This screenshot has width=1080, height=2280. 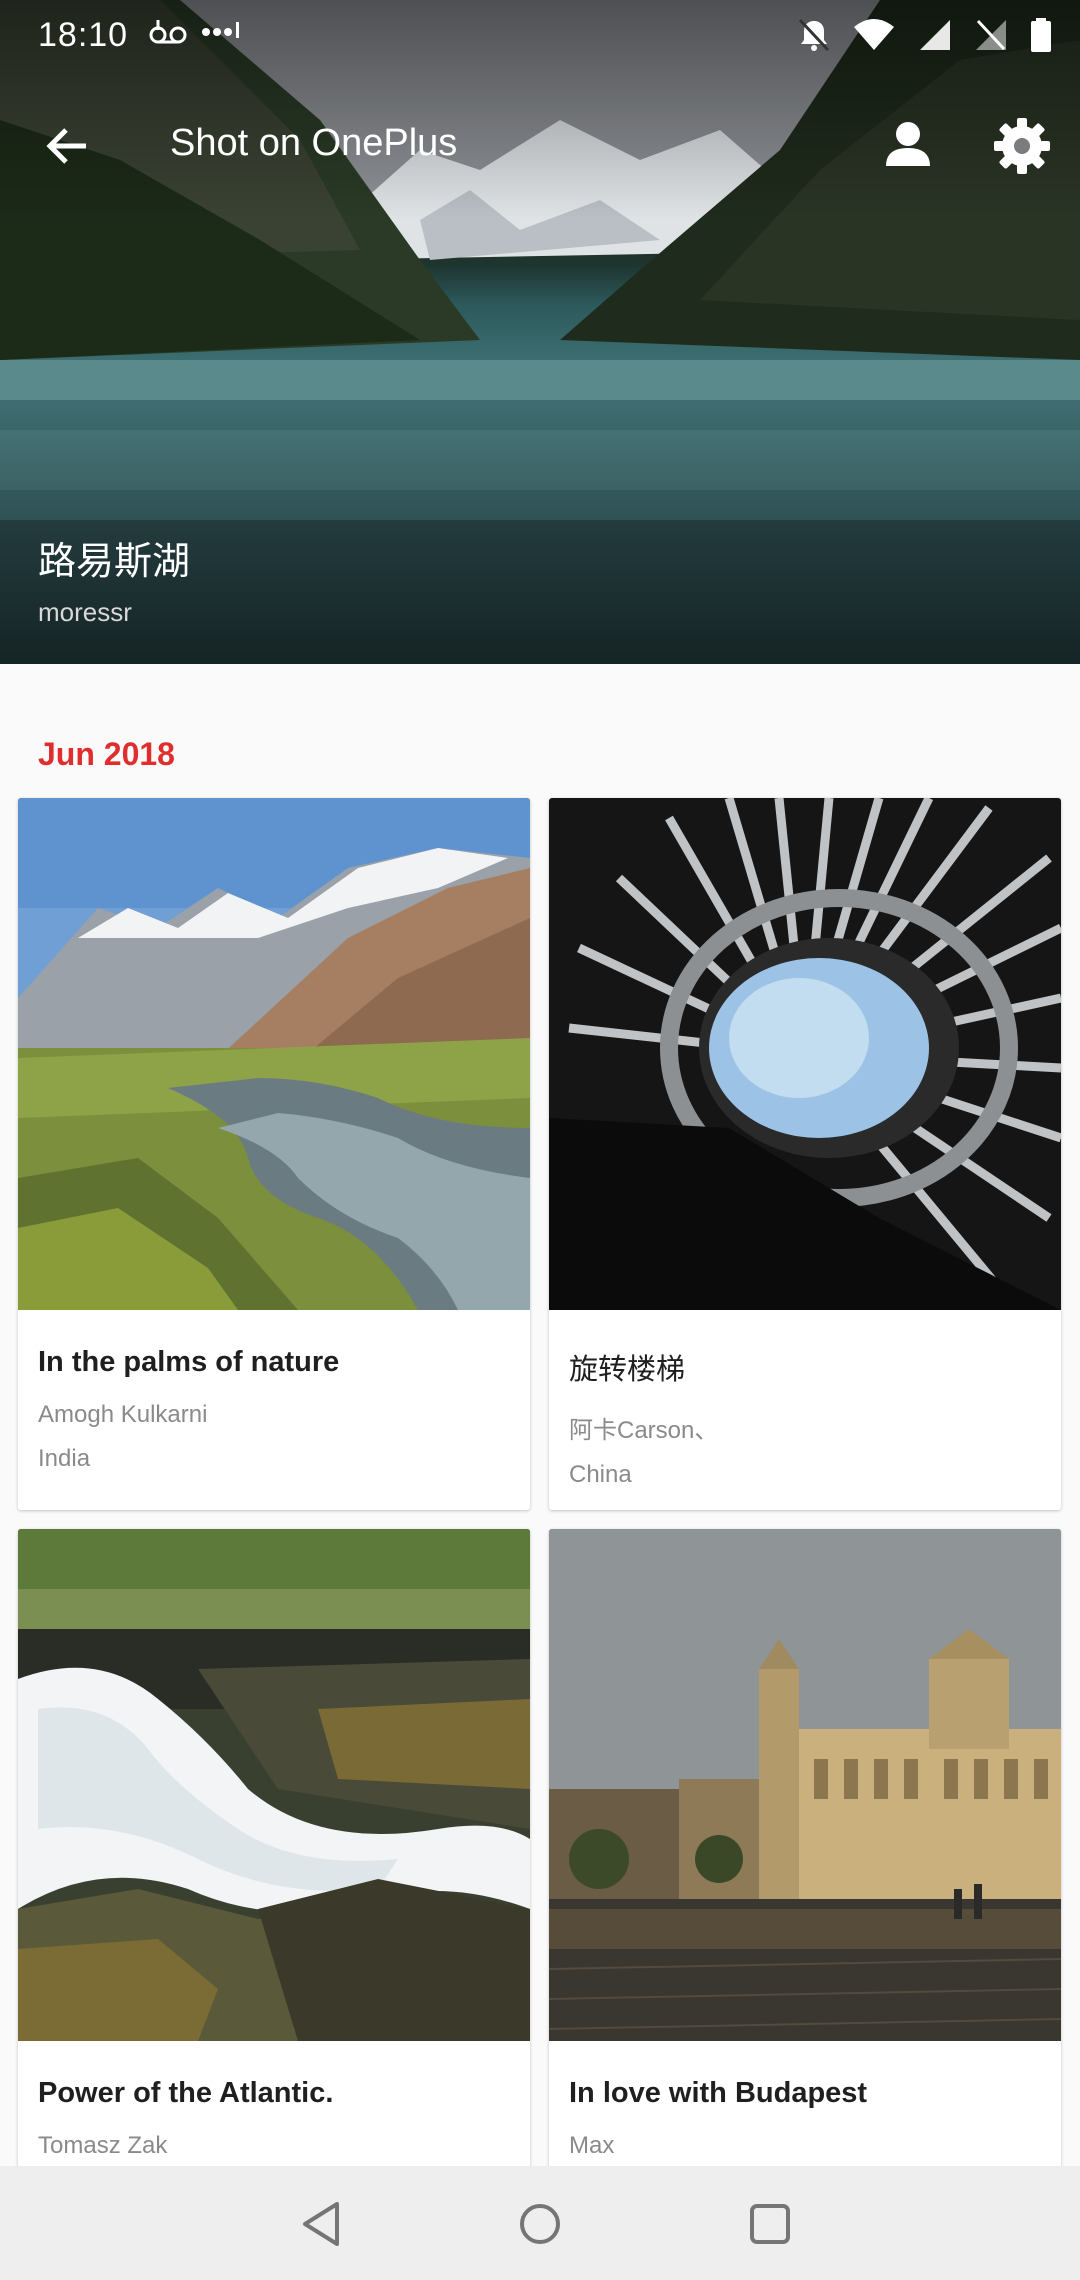 What do you see at coordinates (592, 2145) in the screenshot?
I see `card-author: Max` at bounding box center [592, 2145].